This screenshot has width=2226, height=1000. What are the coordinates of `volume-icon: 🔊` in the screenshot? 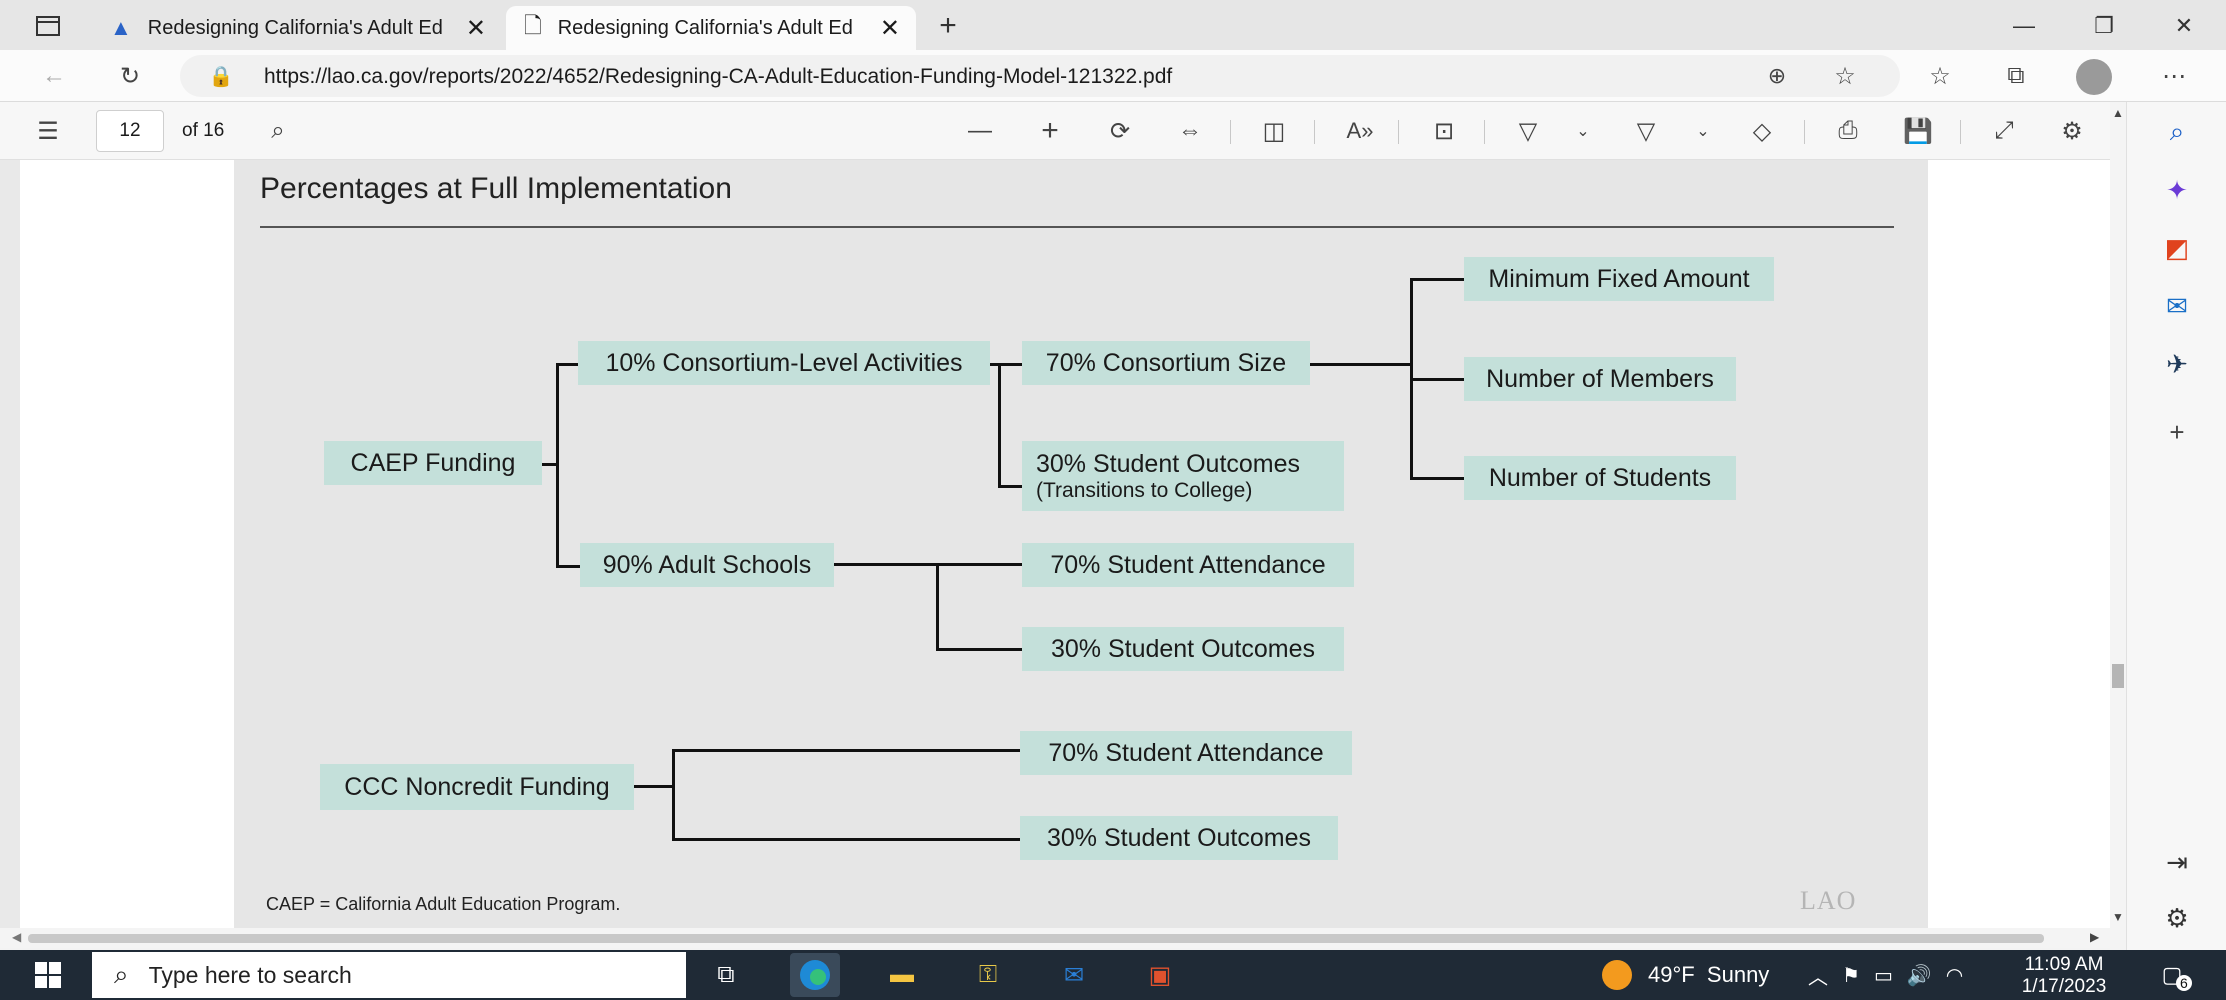 It's located at (1919, 975).